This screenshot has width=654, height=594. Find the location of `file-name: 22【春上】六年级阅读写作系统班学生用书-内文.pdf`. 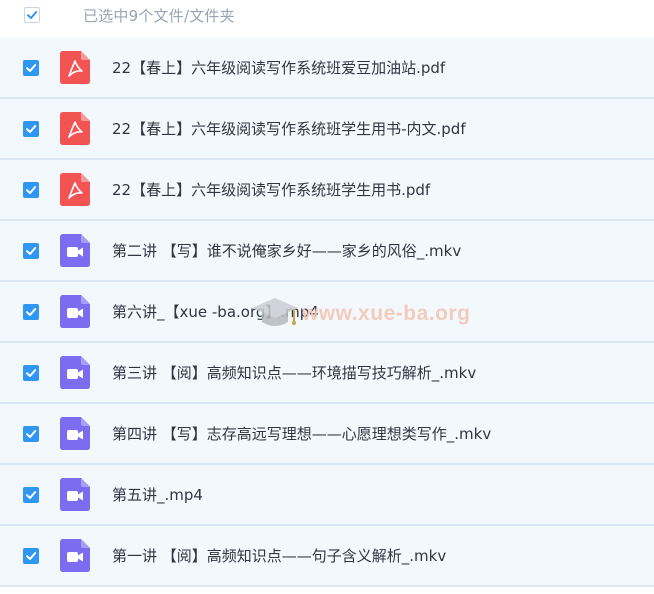

file-name: 22【春上】六年级阅读写作系统班学生用书-内文.pdf is located at coordinates (289, 128).